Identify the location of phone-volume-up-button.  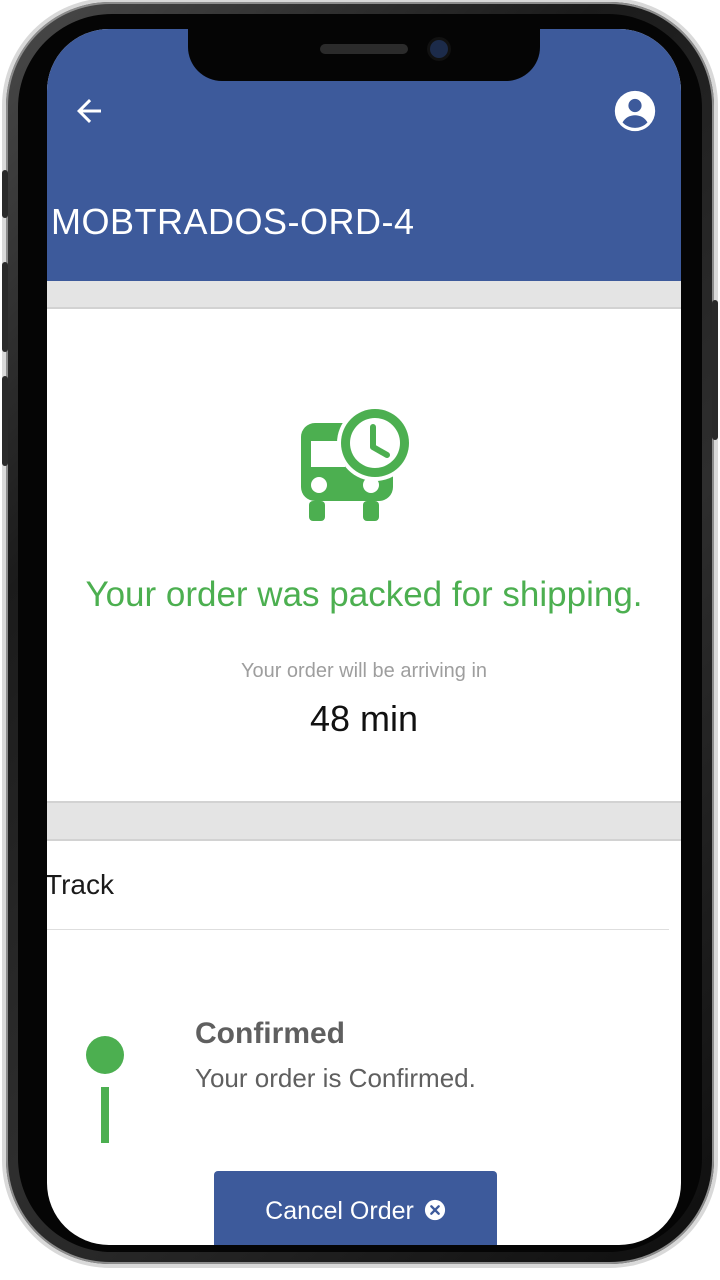
(5, 307).